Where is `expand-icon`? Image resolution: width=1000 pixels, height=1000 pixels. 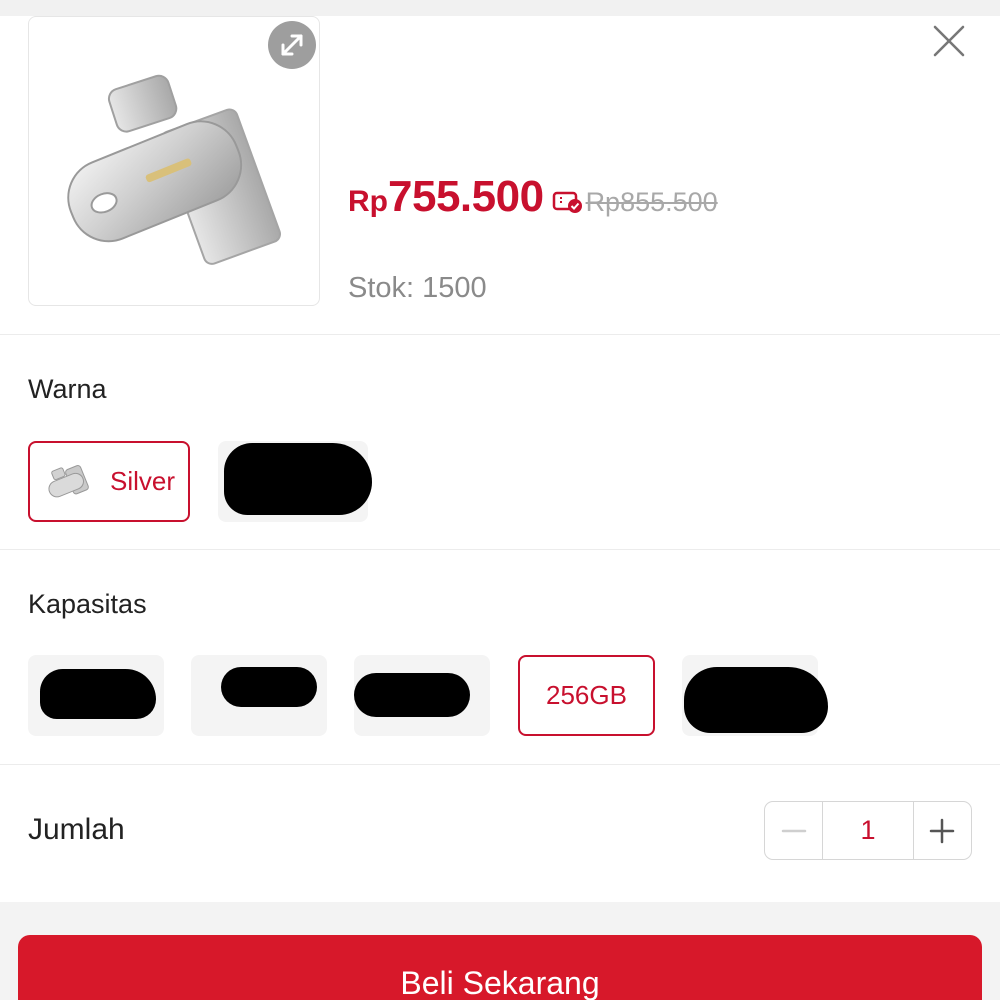 expand-icon is located at coordinates (292, 45).